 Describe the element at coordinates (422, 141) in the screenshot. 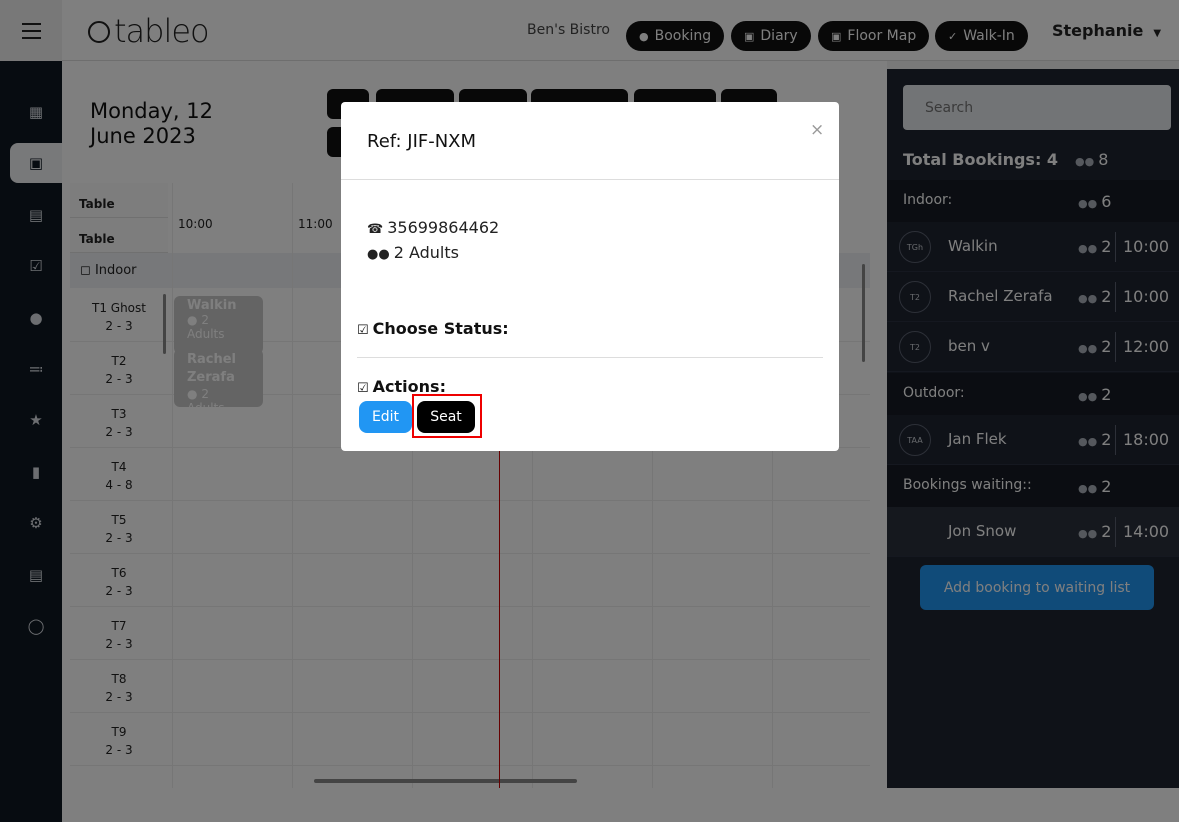

I see `modal-title: Ref: JIF-NXM` at that location.